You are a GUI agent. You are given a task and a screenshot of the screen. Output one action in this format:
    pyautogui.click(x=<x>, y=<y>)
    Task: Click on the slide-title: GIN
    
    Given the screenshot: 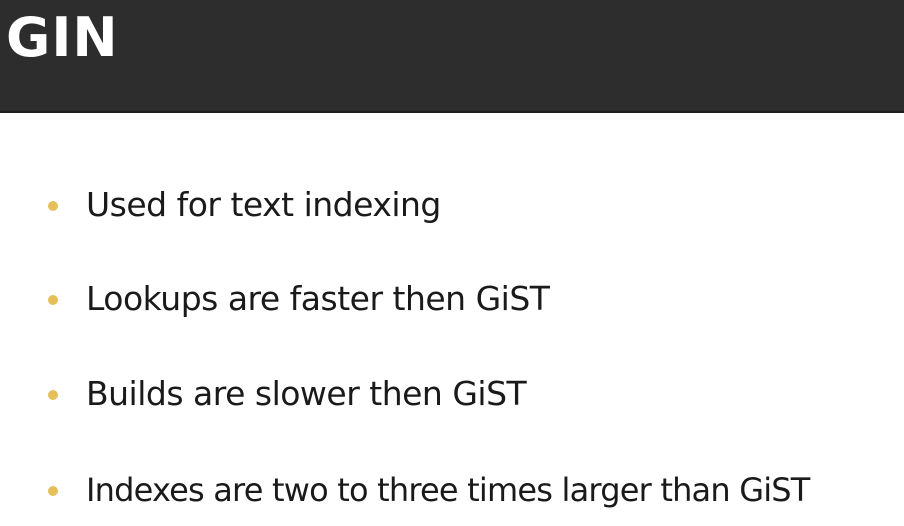 What is the action you would take?
    pyautogui.click(x=62, y=37)
    